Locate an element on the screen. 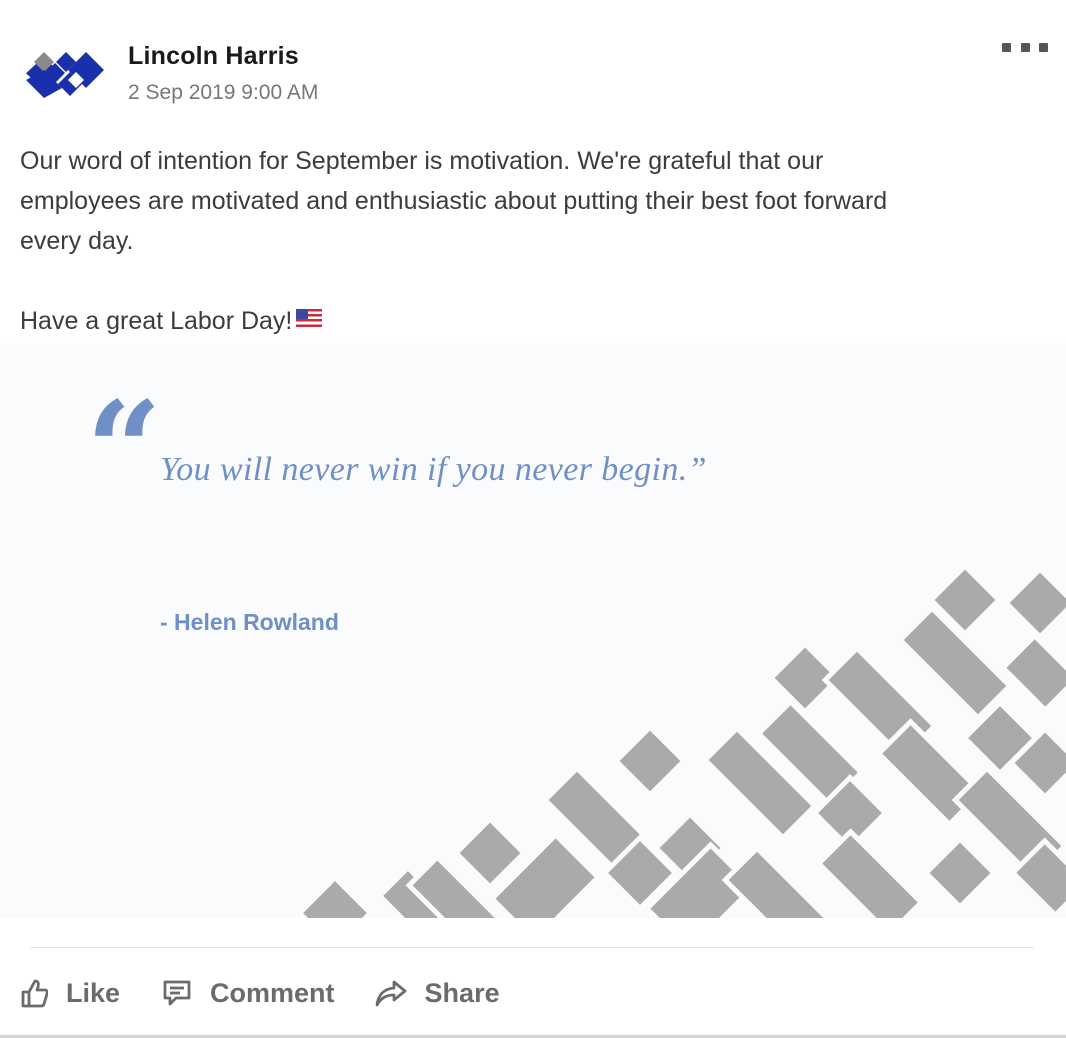 The height and width of the screenshot is (1038, 1066). company-logo-avatar is located at coordinates (66, 74).